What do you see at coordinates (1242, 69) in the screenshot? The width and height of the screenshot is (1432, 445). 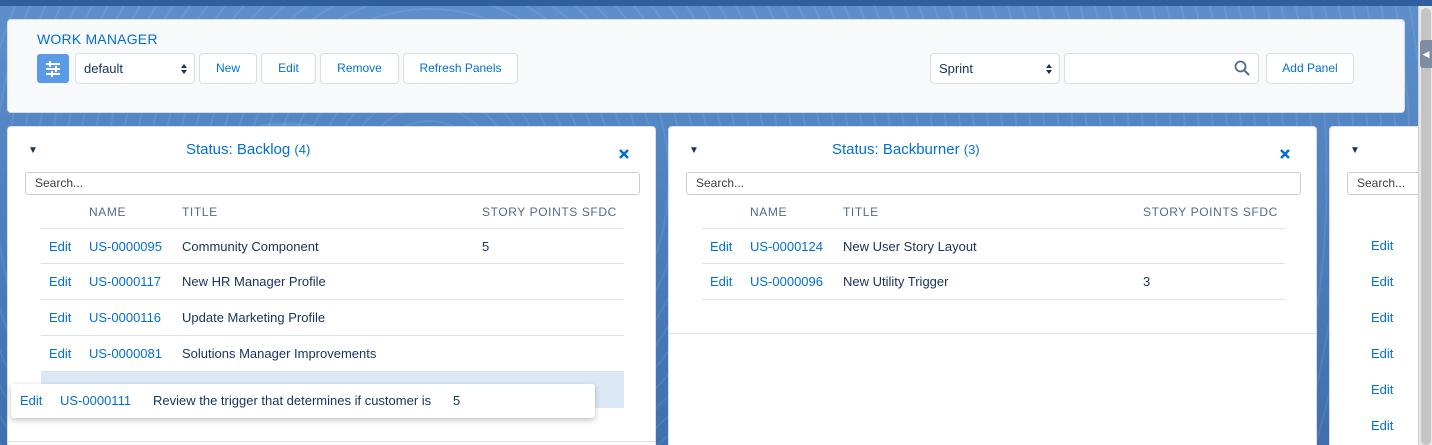 I see `search-icon` at bounding box center [1242, 69].